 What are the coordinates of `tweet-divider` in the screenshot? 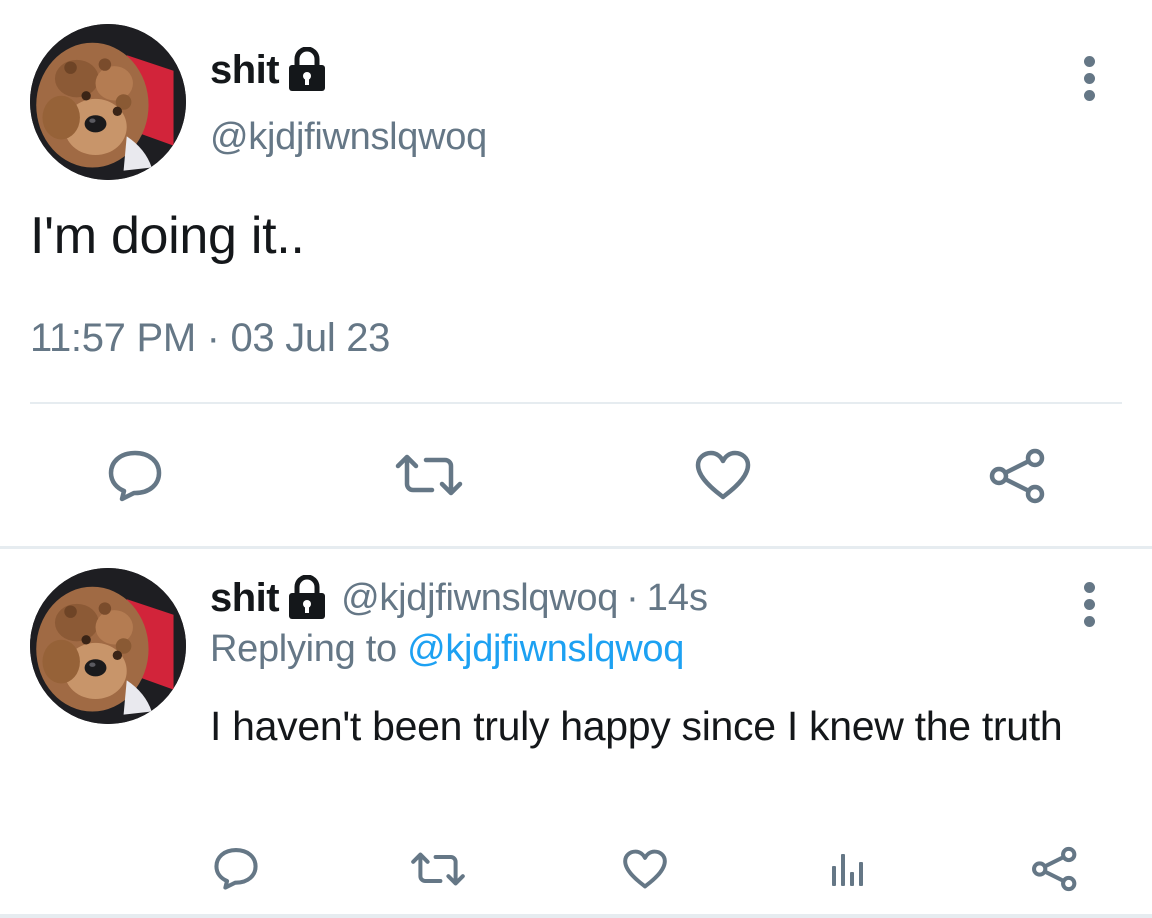 It's located at (576, 547).